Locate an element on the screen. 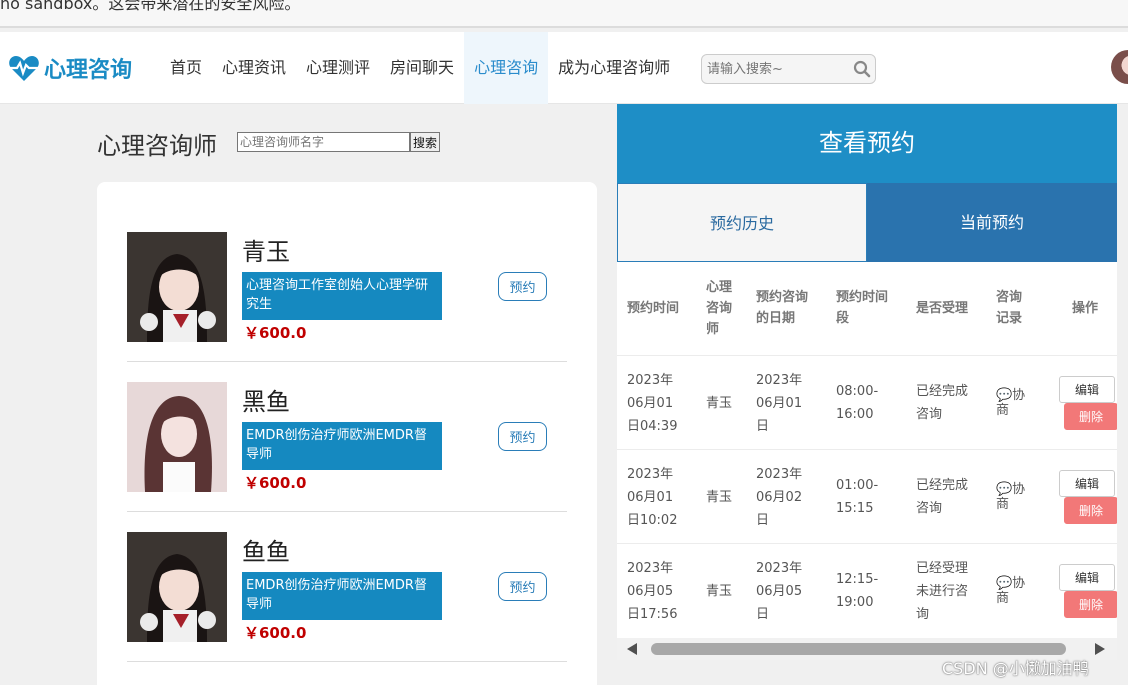  date-cell: 2023年06月05日 is located at coordinates (779, 591).